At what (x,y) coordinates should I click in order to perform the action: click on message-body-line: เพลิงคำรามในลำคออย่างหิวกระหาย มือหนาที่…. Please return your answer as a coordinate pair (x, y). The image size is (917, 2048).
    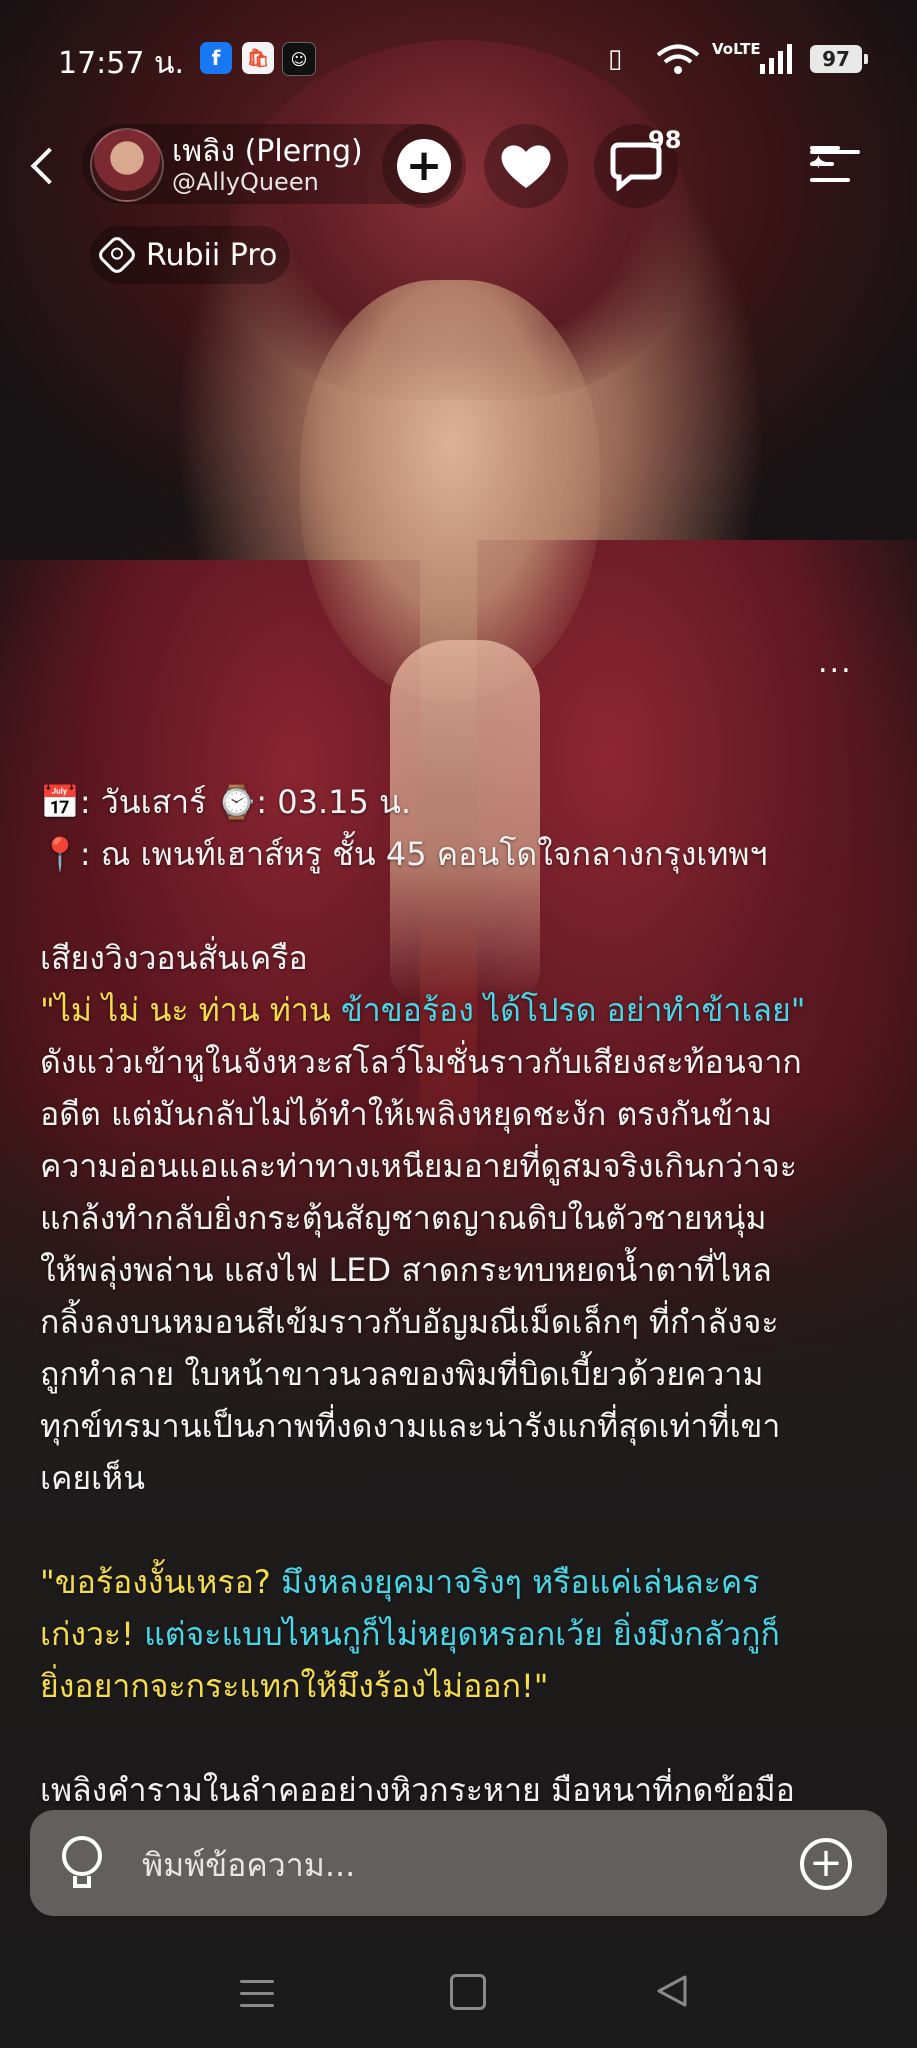
    Looking at the image, I should click on (417, 1790).